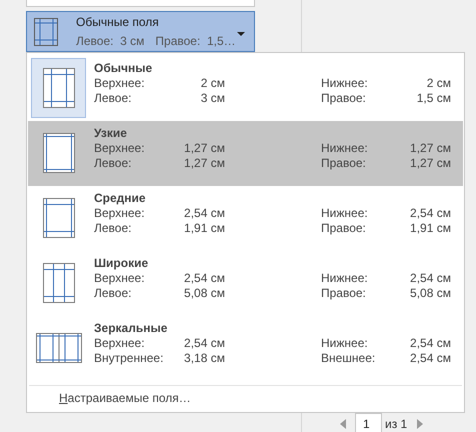  Describe the element at coordinates (59, 348) in the screenshot. I see `facing-pages-icon` at that location.